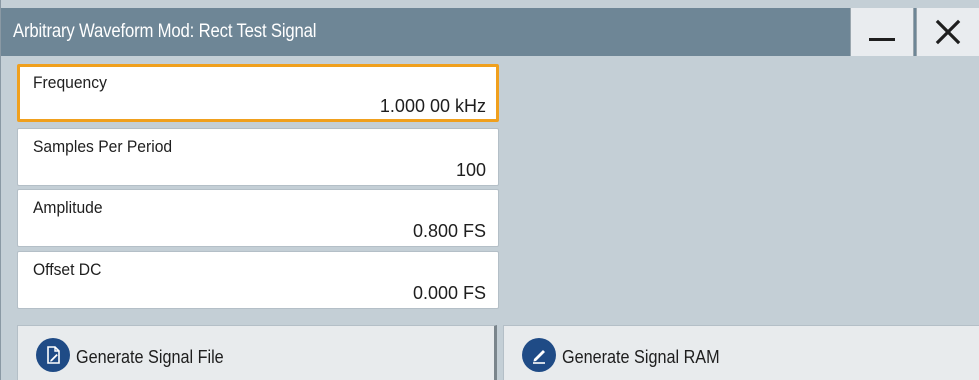  I want to click on pencil-icon, so click(539, 355).